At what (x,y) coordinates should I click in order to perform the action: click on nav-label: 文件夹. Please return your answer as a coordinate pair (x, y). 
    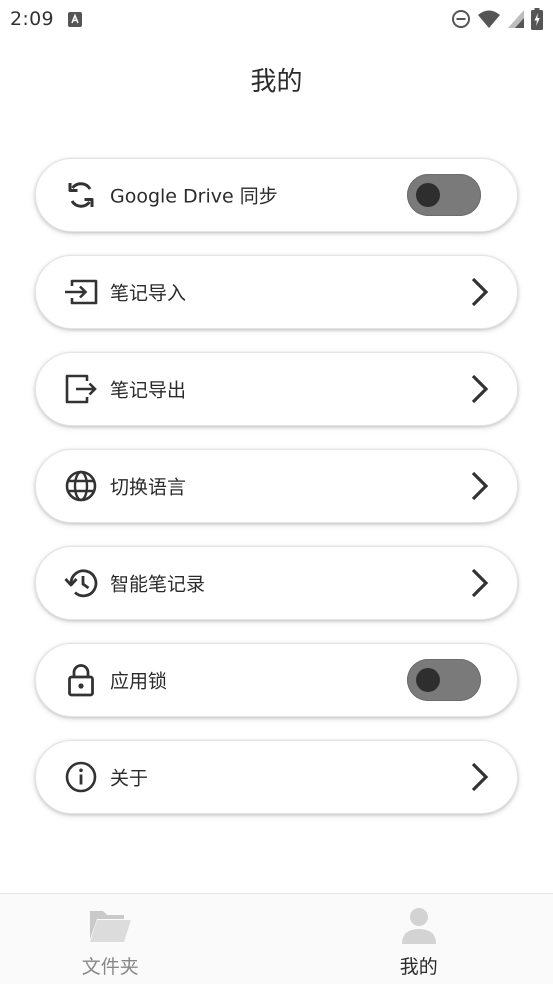
    Looking at the image, I should click on (110, 967).